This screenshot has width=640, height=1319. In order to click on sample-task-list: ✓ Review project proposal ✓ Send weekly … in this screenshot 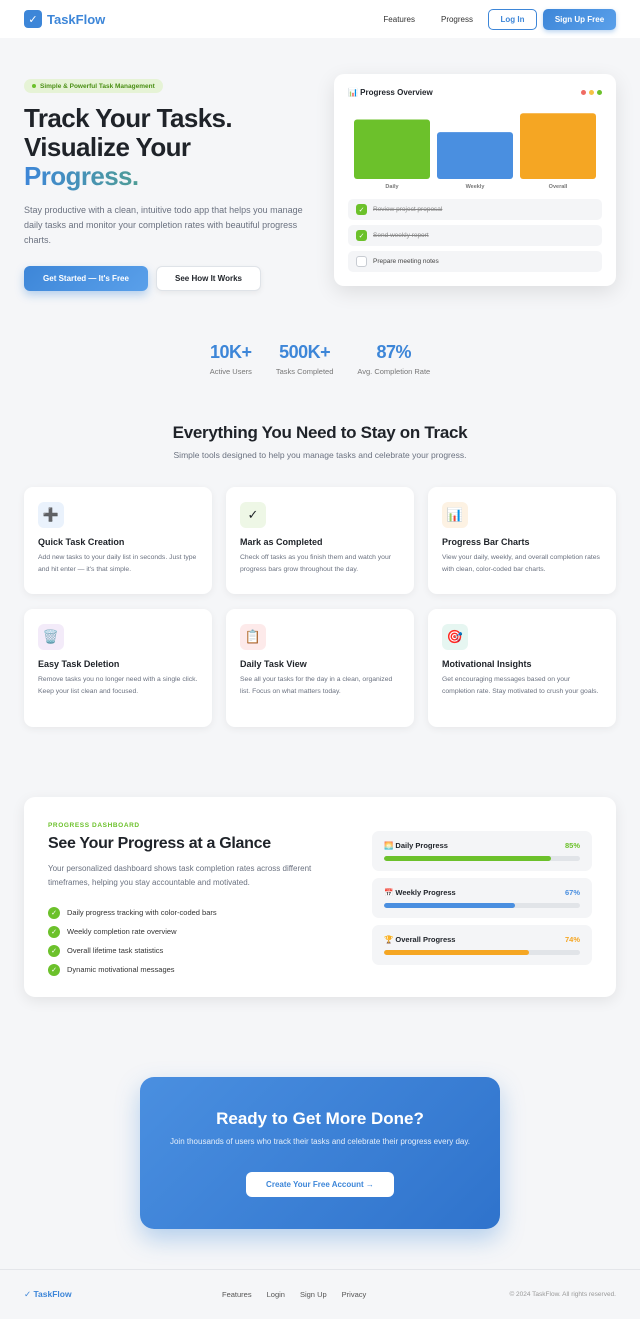, I will do `click(475, 238)`.